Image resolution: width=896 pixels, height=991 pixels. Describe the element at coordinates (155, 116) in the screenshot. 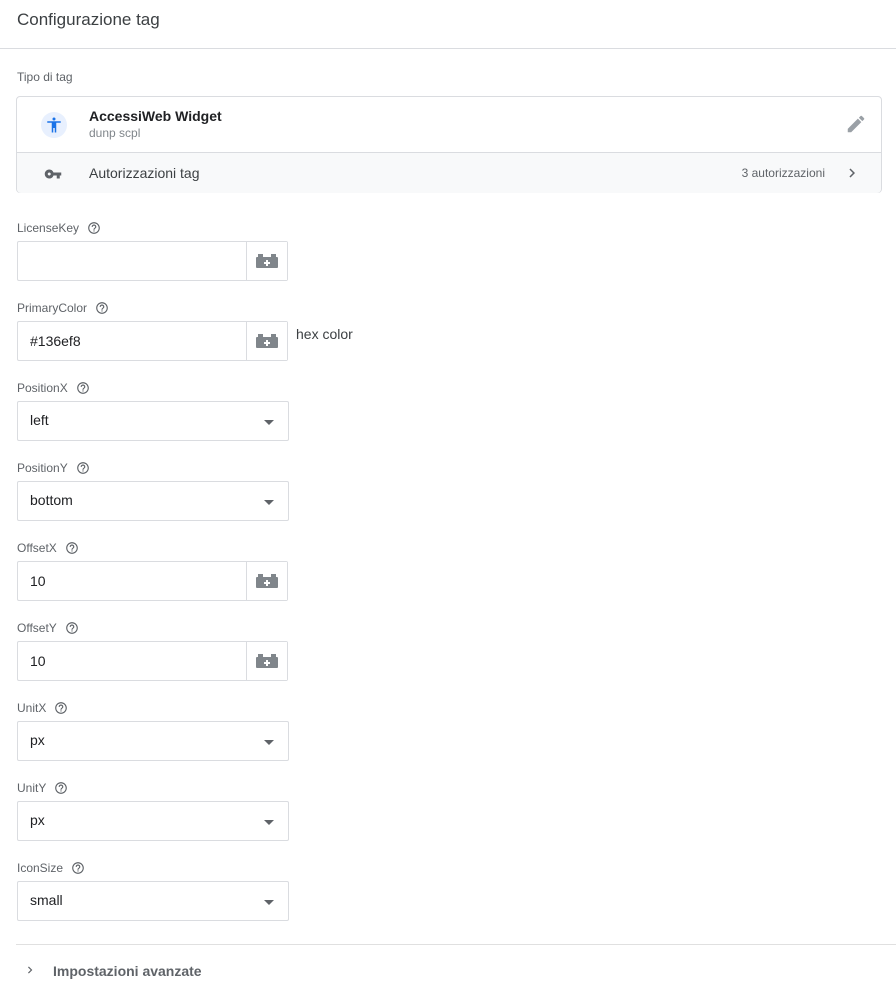

I see `tag-name: AccessiWeb Widget` at that location.